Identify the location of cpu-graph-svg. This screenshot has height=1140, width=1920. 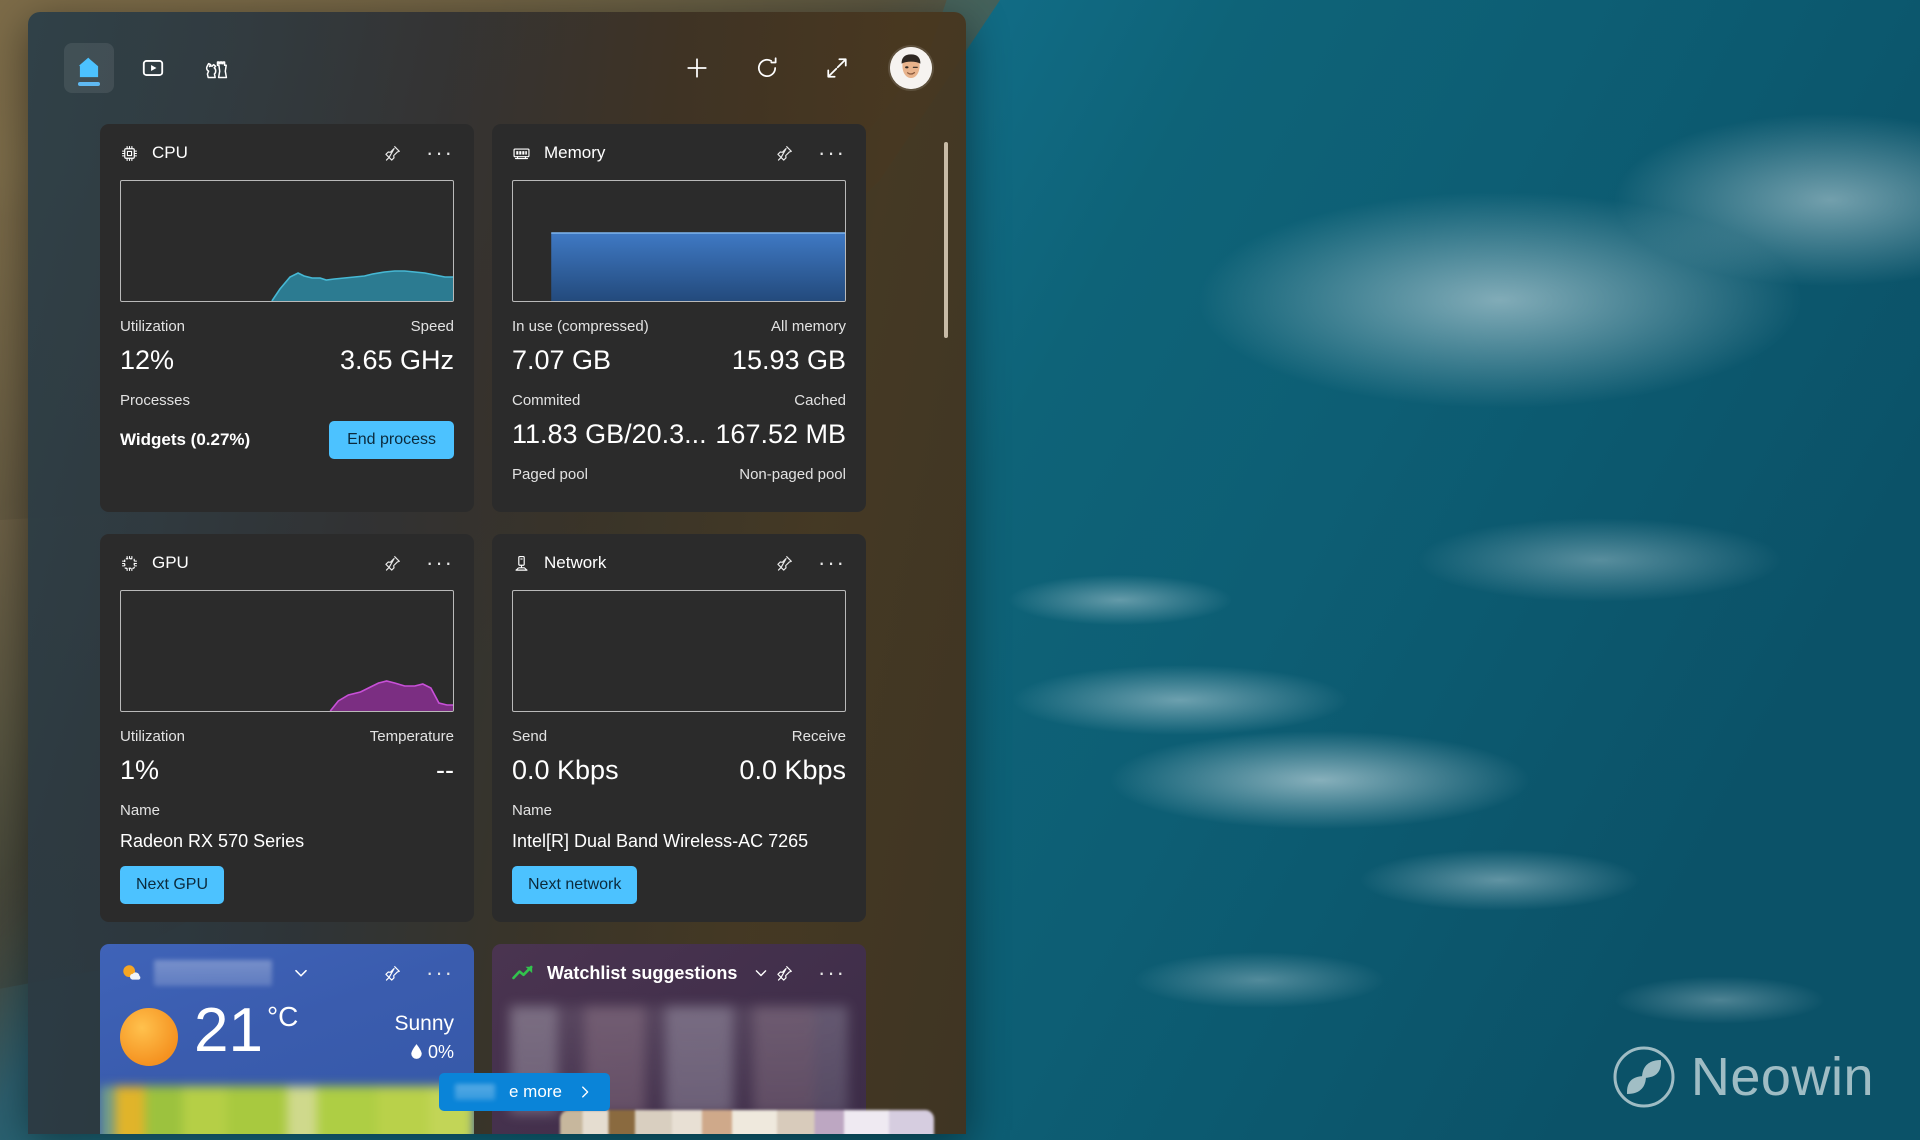
(287, 285).